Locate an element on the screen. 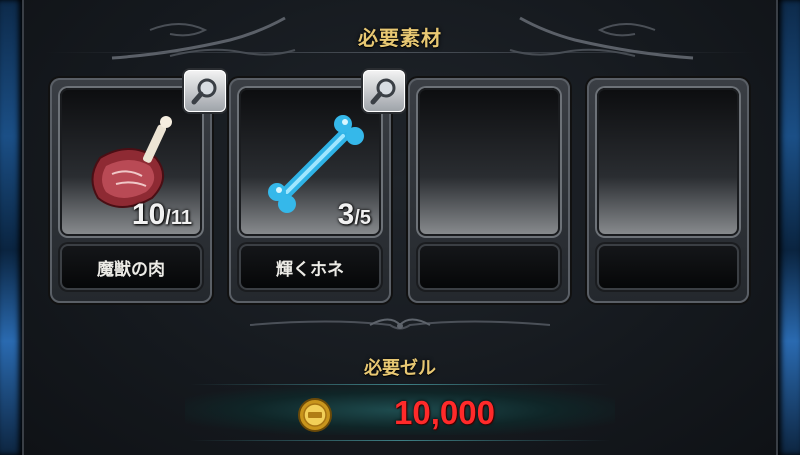 The height and width of the screenshot is (455, 800). material-slot-2: 3/5 輝くホネ is located at coordinates (317, 186).